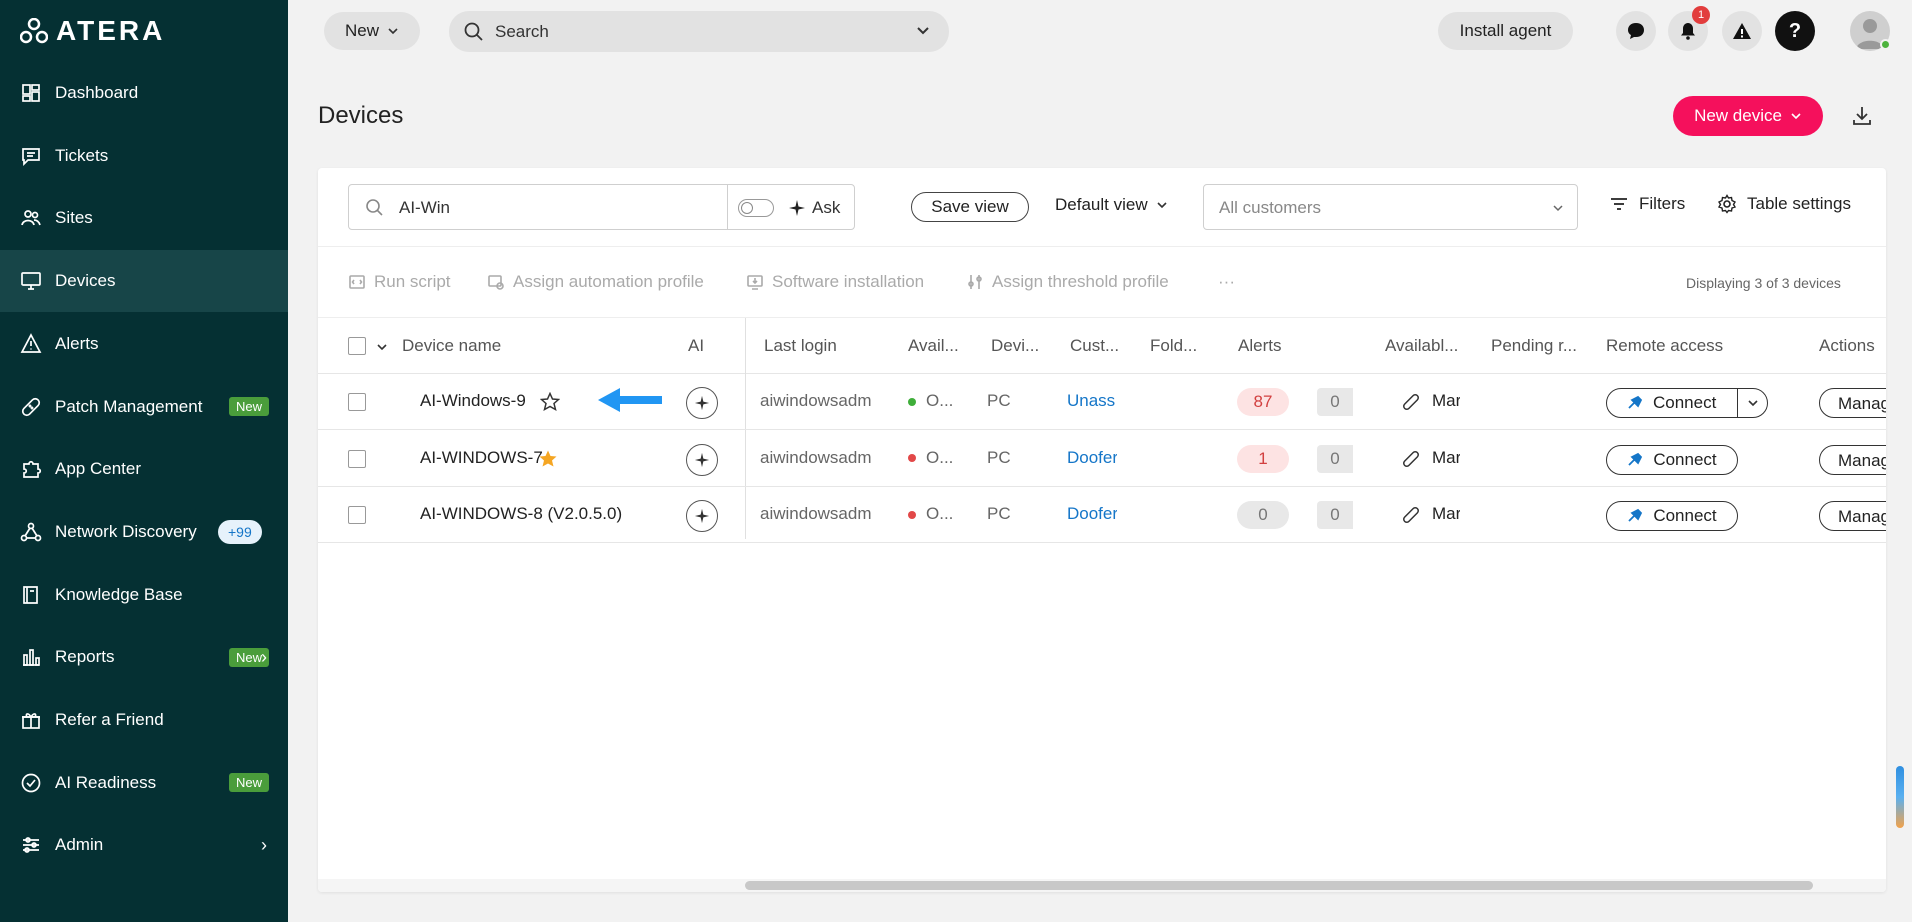 The height and width of the screenshot is (922, 1912). Describe the element at coordinates (1263, 458) in the screenshot. I see `alerts-count-badge: 1` at that location.